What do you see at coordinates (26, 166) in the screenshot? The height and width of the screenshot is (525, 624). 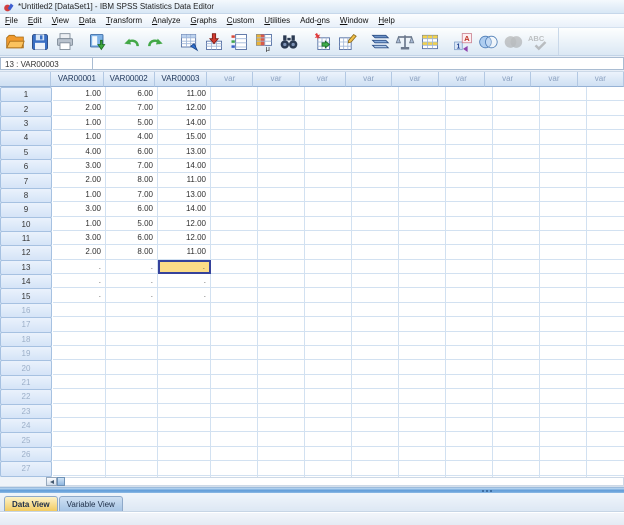 I see `row-header-6: 6` at bounding box center [26, 166].